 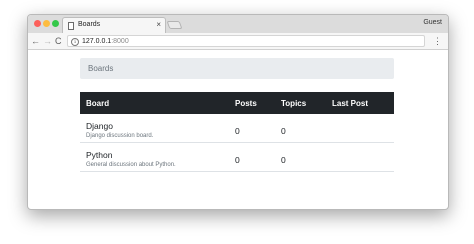 I want to click on tab-boards: Boards ×, so click(x=114, y=25).